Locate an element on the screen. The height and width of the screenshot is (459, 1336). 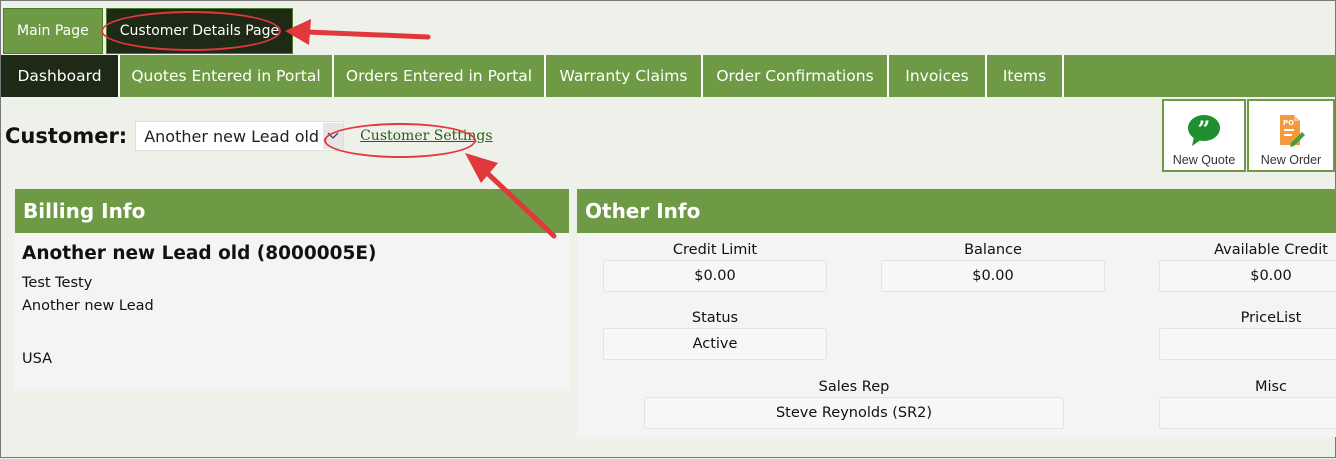
new-order-button: PO New Order is located at coordinates (1291, 135).